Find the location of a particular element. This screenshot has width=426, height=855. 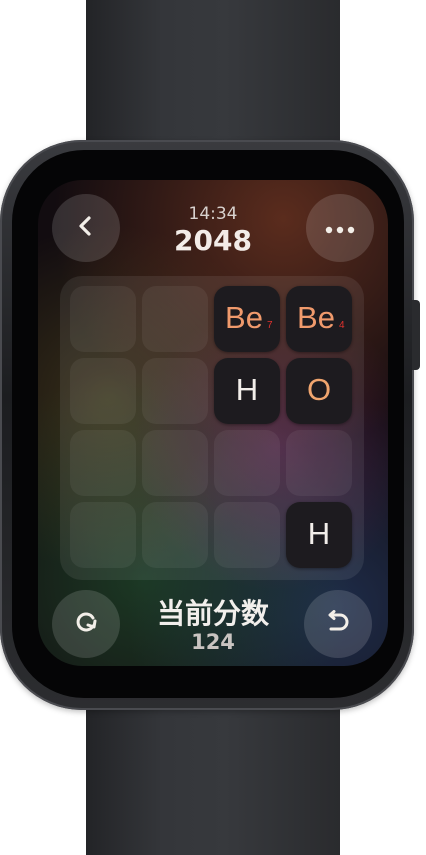

undo-button is located at coordinates (338, 624).